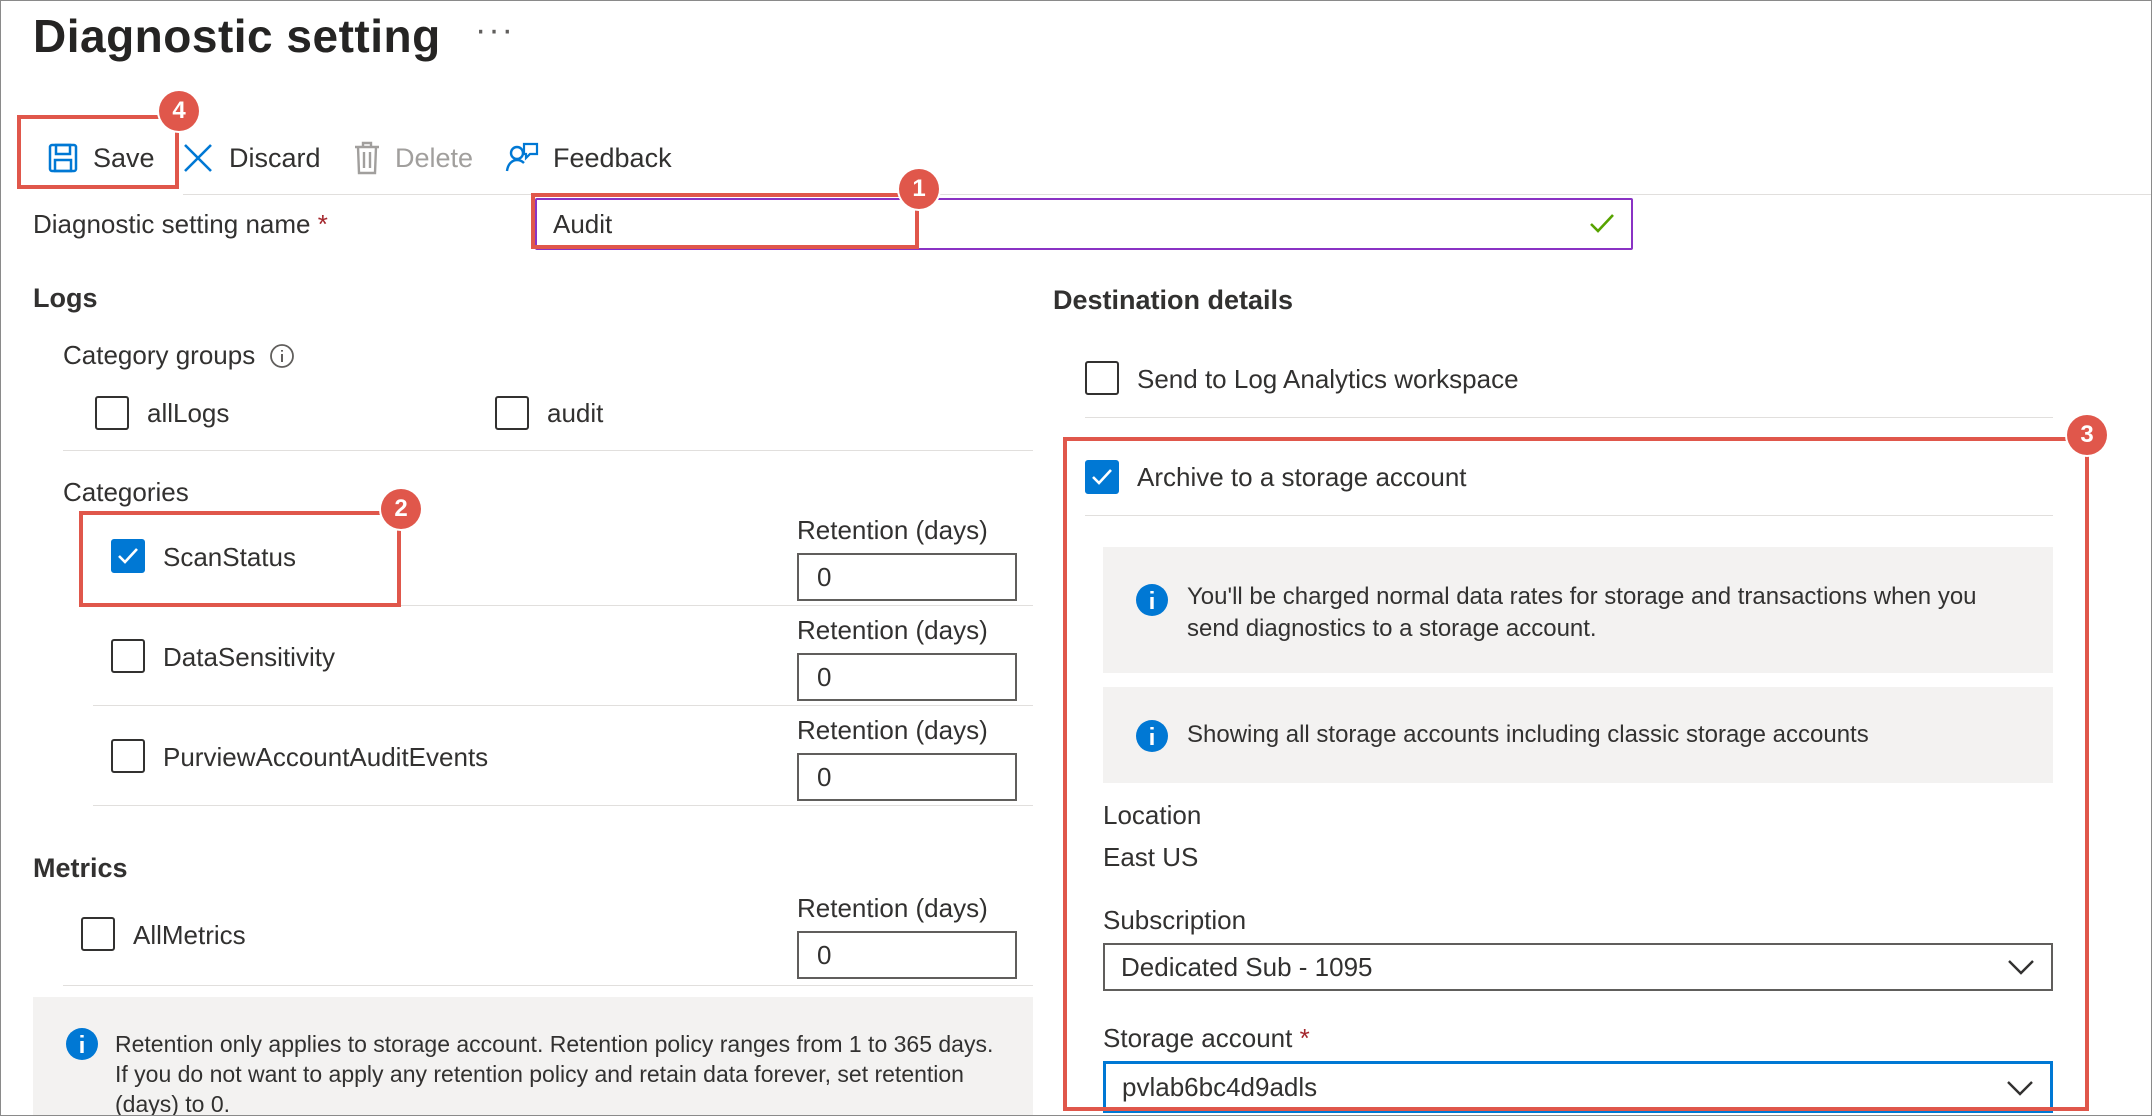  Describe the element at coordinates (180, 224) in the screenshot. I see `name-field-label: Diagnostic setting name *` at that location.